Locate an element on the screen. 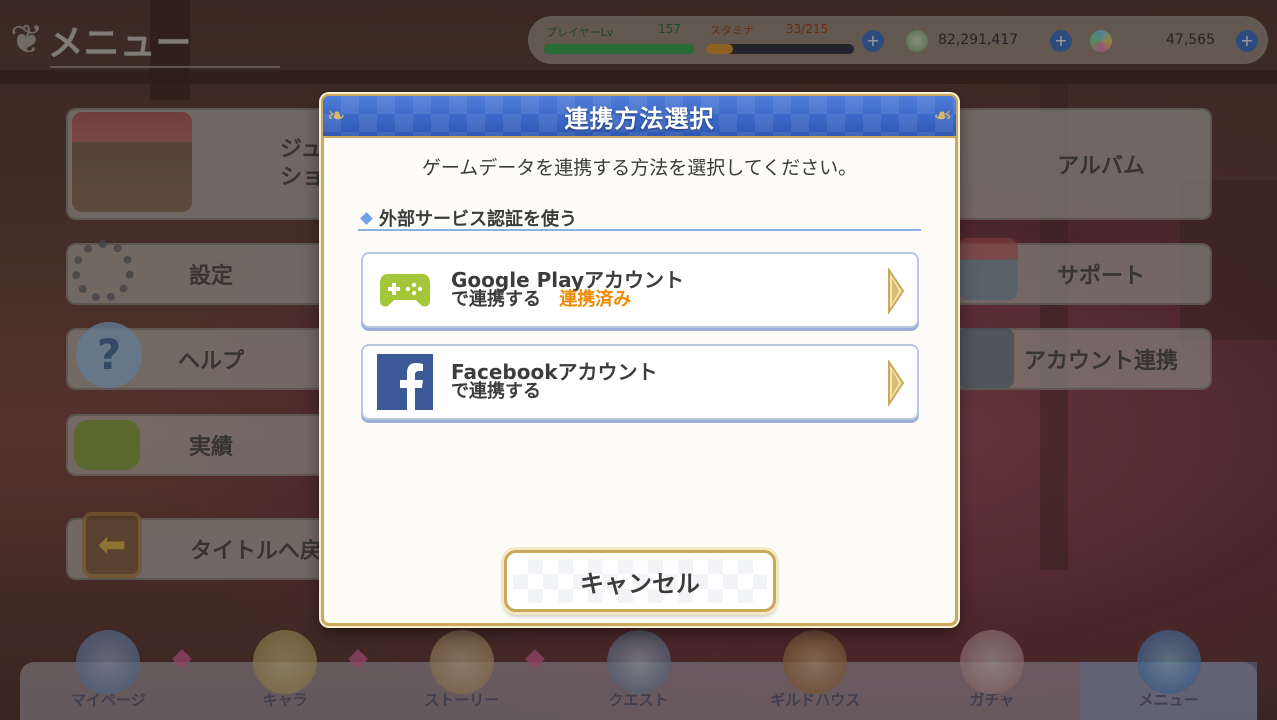  google-play-games-icon is located at coordinates (405, 290).